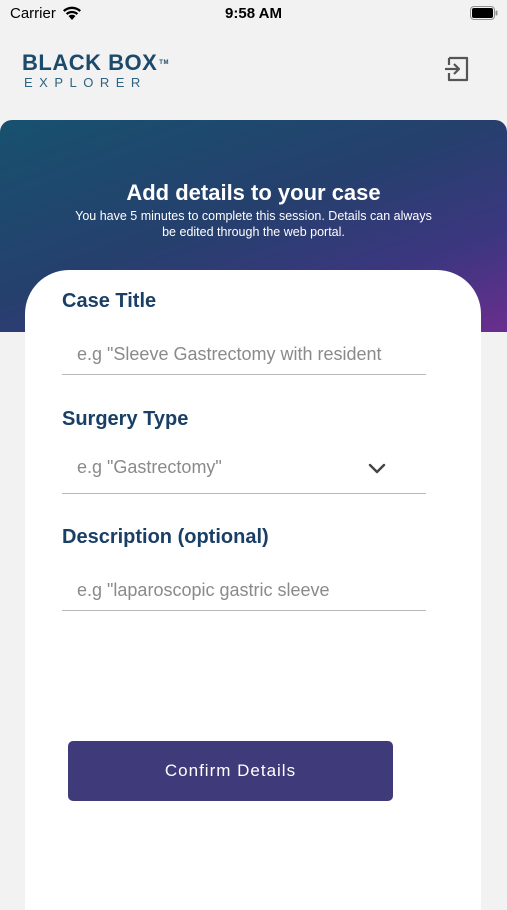 This screenshot has height=910, width=507. Describe the element at coordinates (457, 69) in the screenshot. I see `exit-icon` at that location.